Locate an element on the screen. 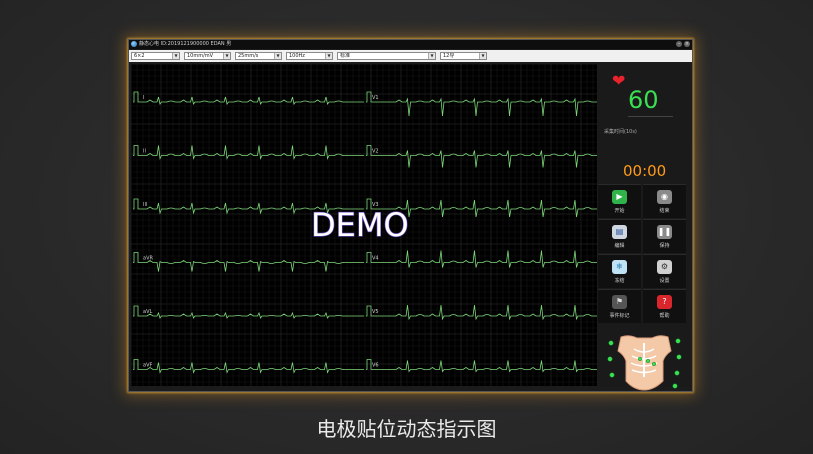 This screenshot has height=454, width=813. lead-label-i: I is located at coordinates (143, 98).